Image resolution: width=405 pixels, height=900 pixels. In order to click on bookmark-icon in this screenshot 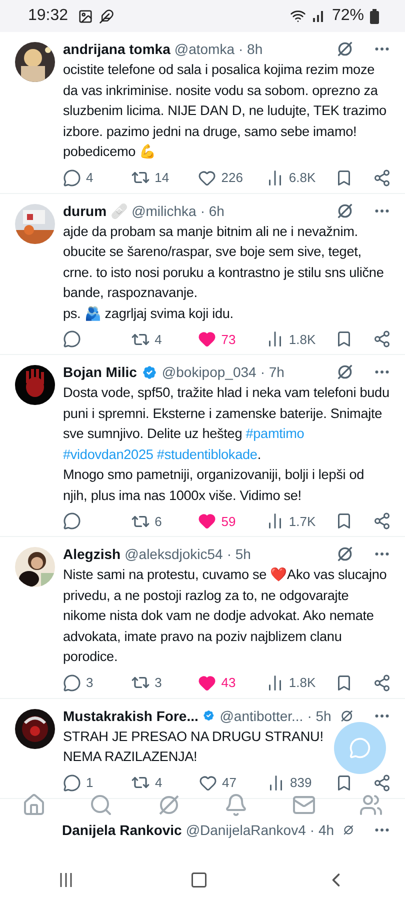, I will do `click(344, 783)`.